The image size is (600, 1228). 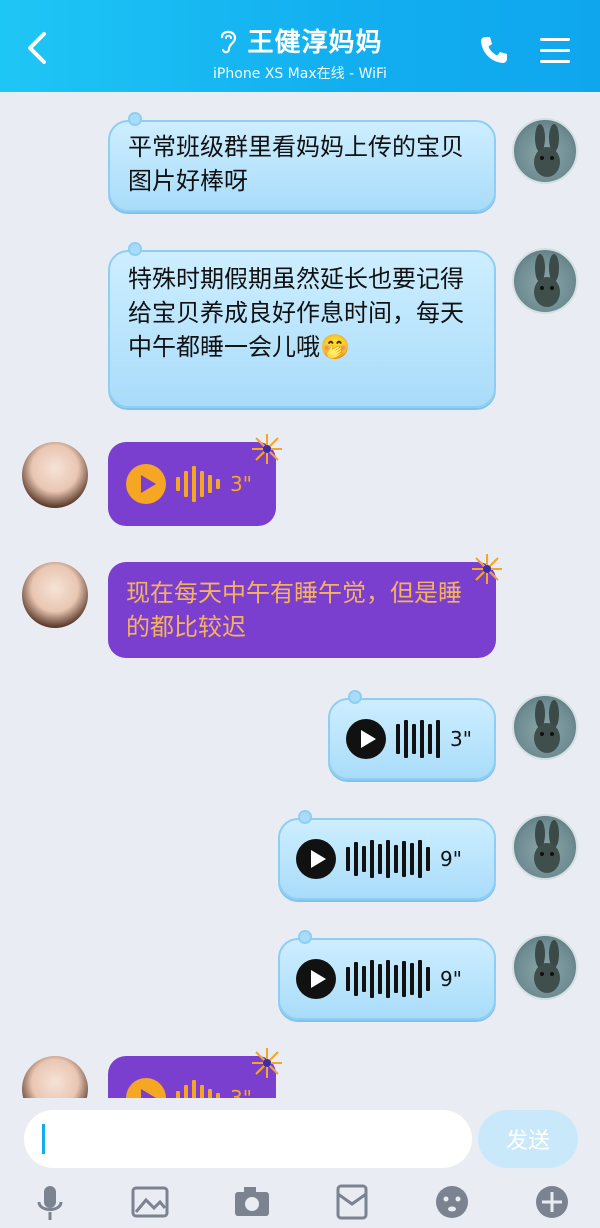 I want to click on text-caret, so click(x=43, y=1139).